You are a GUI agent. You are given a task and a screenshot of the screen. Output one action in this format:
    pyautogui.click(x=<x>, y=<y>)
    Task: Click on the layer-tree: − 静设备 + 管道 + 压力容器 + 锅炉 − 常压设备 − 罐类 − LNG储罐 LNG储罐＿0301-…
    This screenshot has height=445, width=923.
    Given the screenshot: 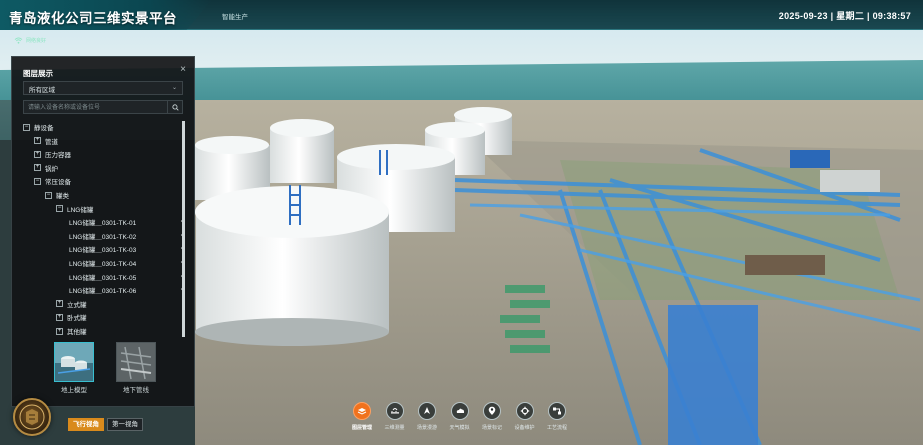 What is the action you would take?
    pyautogui.click(x=104, y=230)
    